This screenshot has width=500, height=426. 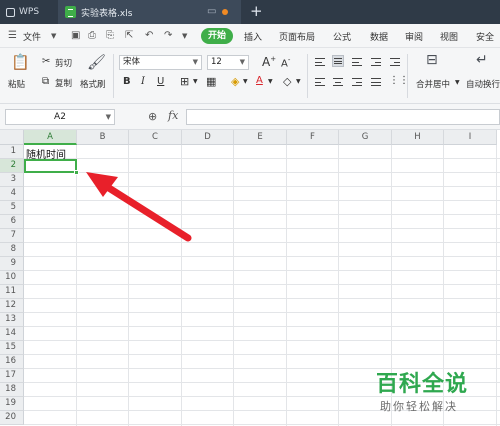 What do you see at coordinates (357, 82) in the screenshot?
I see `align-right-icon` at bounding box center [357, 82].